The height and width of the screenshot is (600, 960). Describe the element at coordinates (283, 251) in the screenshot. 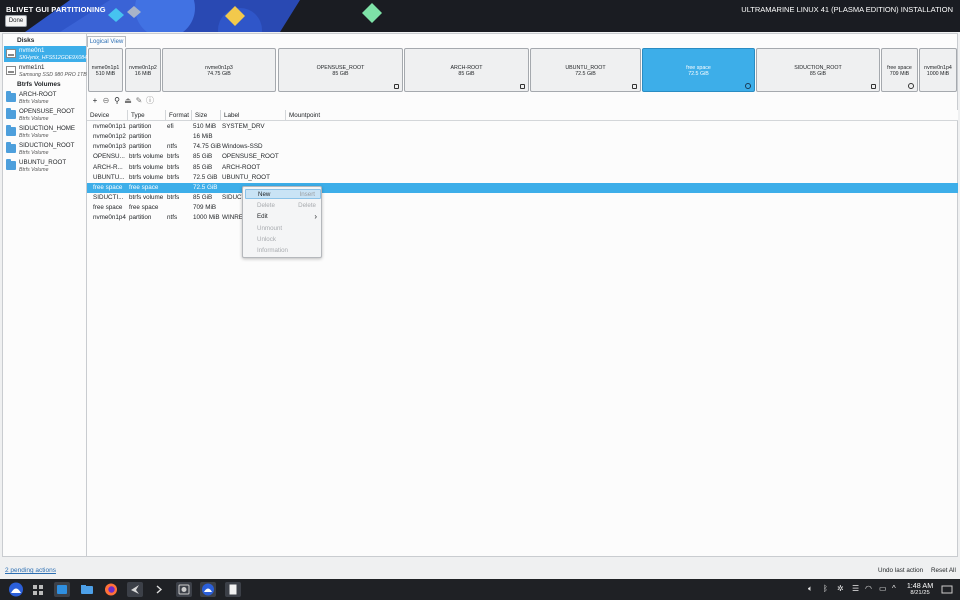

I see `menu-item-information: Information` at that location.